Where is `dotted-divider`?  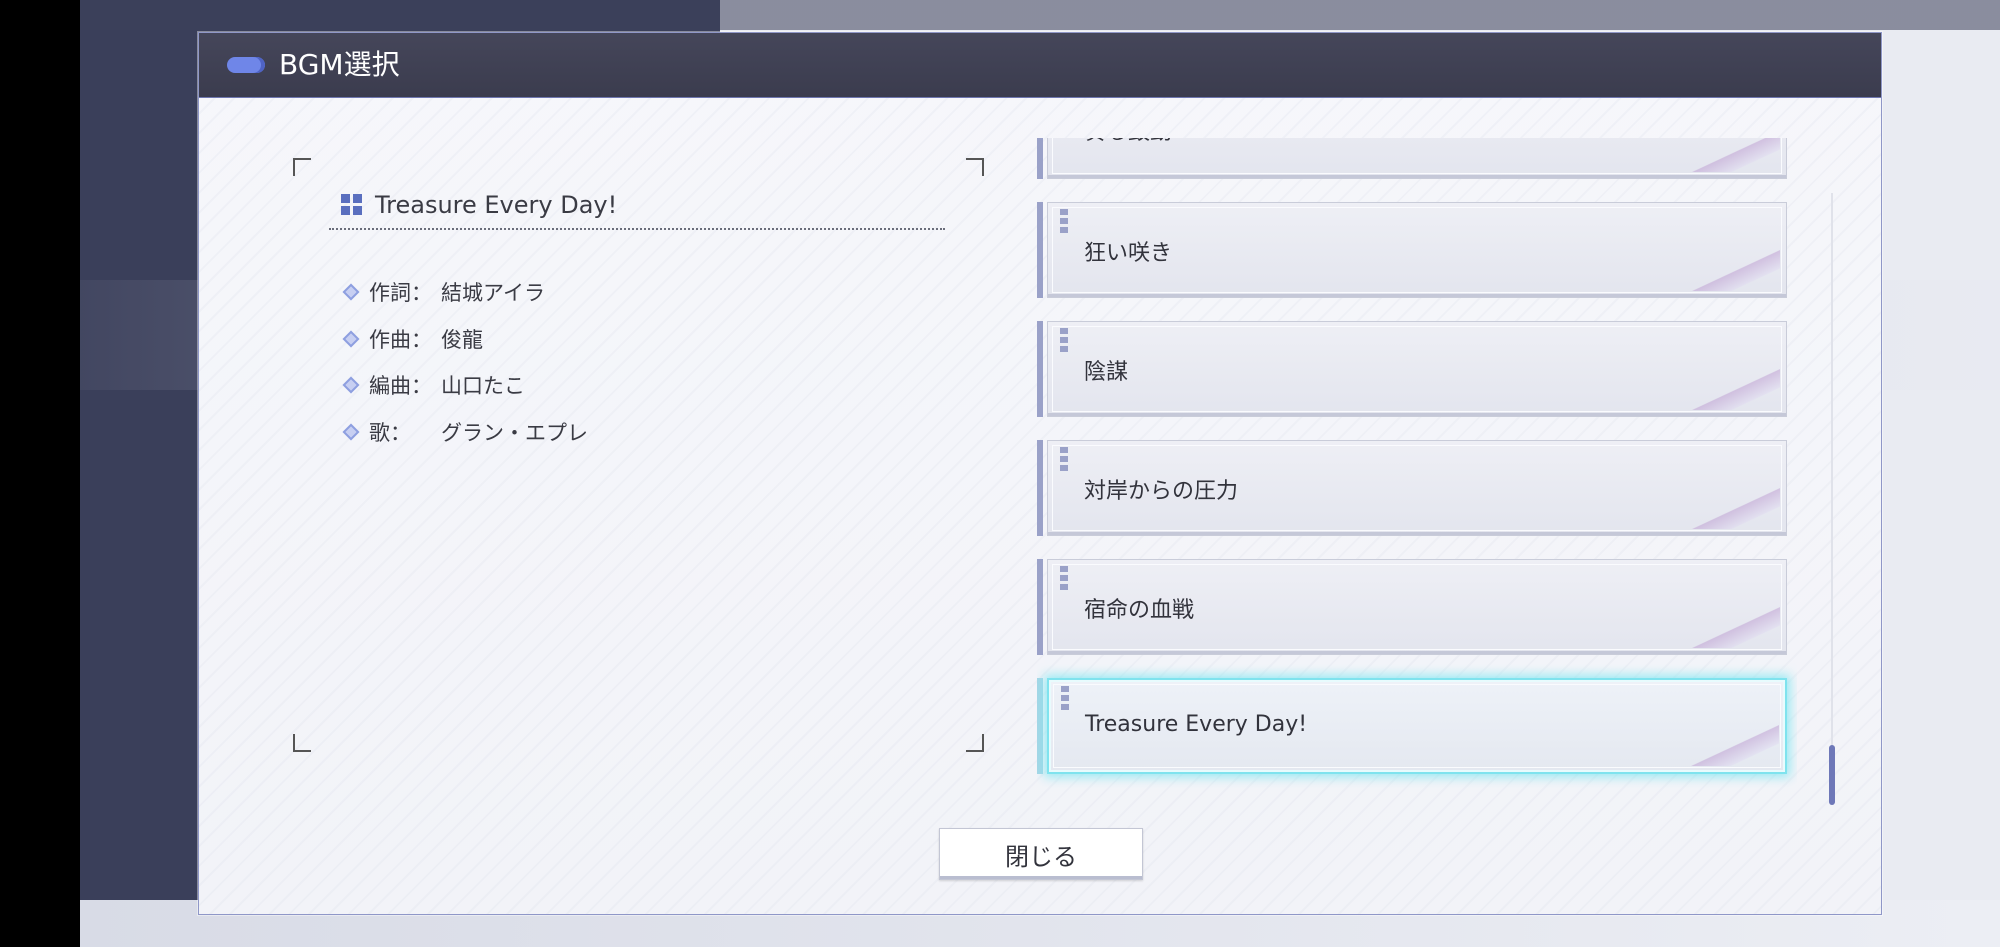 dotted-divider is located at coordinates (637, 229).